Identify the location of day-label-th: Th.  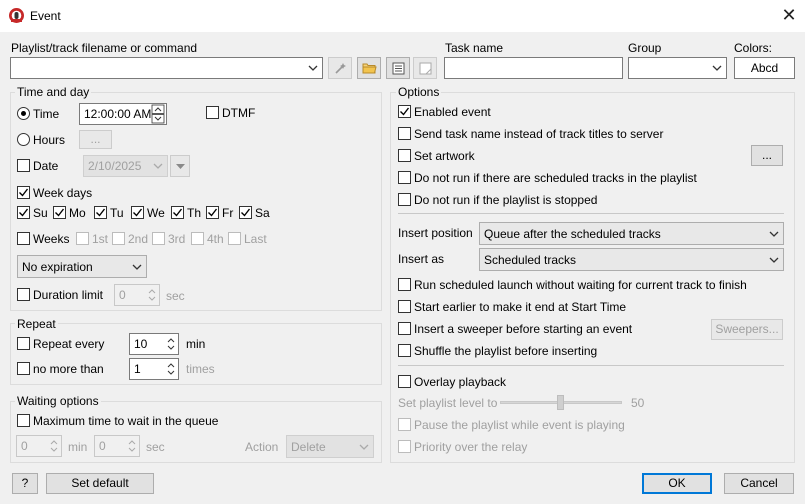
(194, 213).